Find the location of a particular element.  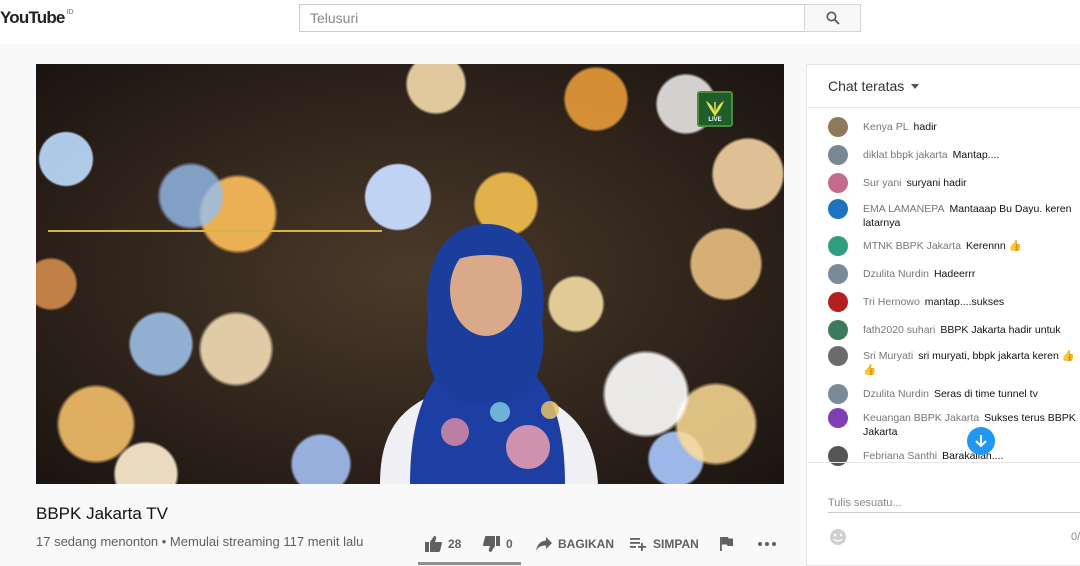

chat-divider is located at coordinates (943, 462).